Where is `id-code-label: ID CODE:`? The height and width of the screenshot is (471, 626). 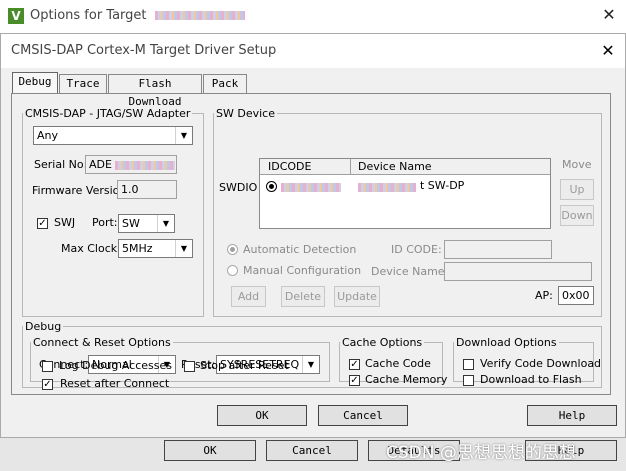 id-code-label: ID CODE: is located at coordinates (416, 249).